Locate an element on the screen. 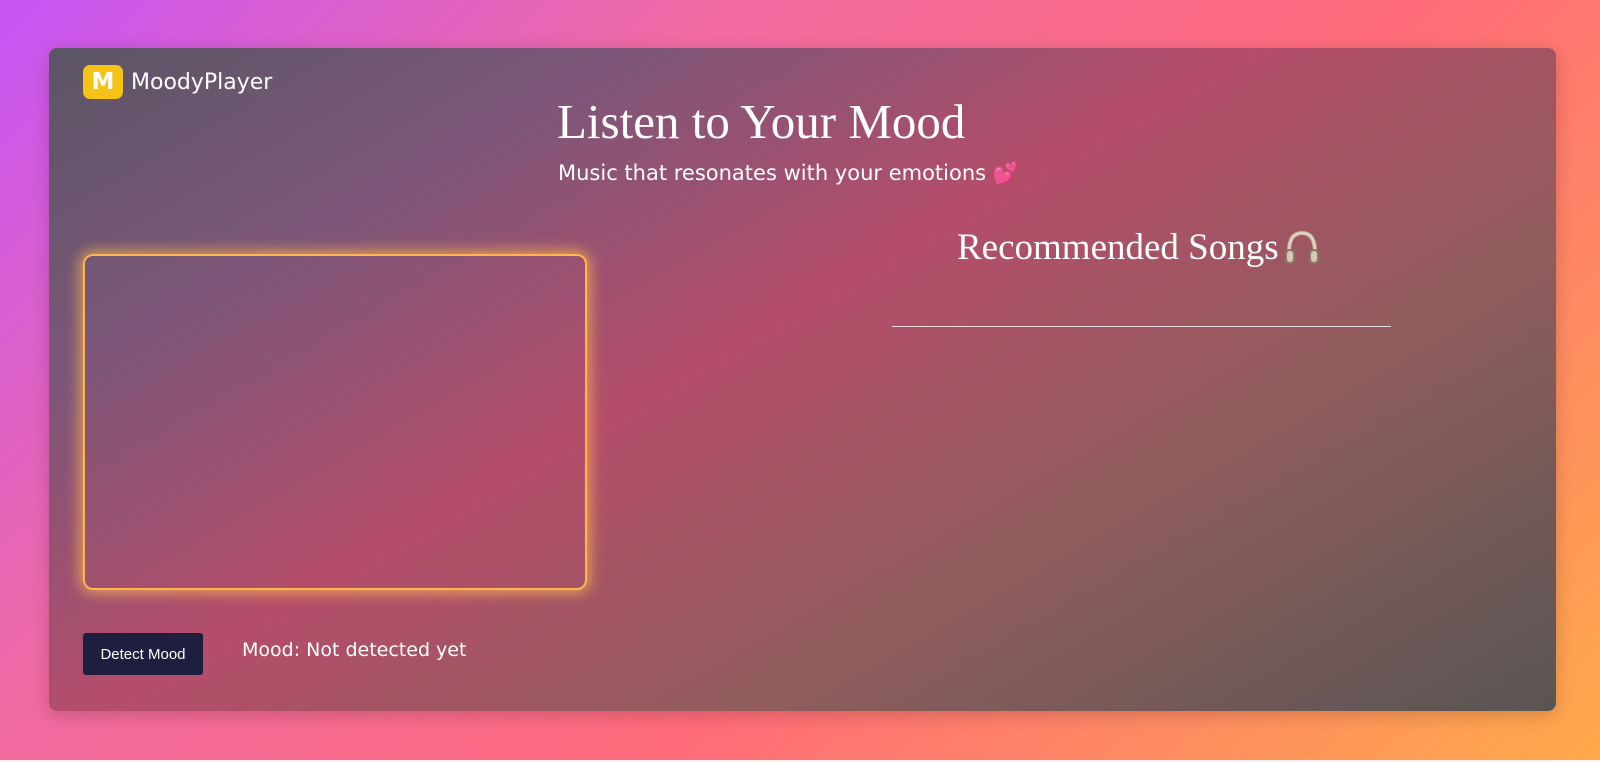 Image resolution: width=1600 pixels, height=762 pixels. detect-mood-button: Detect Mood is located at coordinates (143, 654).